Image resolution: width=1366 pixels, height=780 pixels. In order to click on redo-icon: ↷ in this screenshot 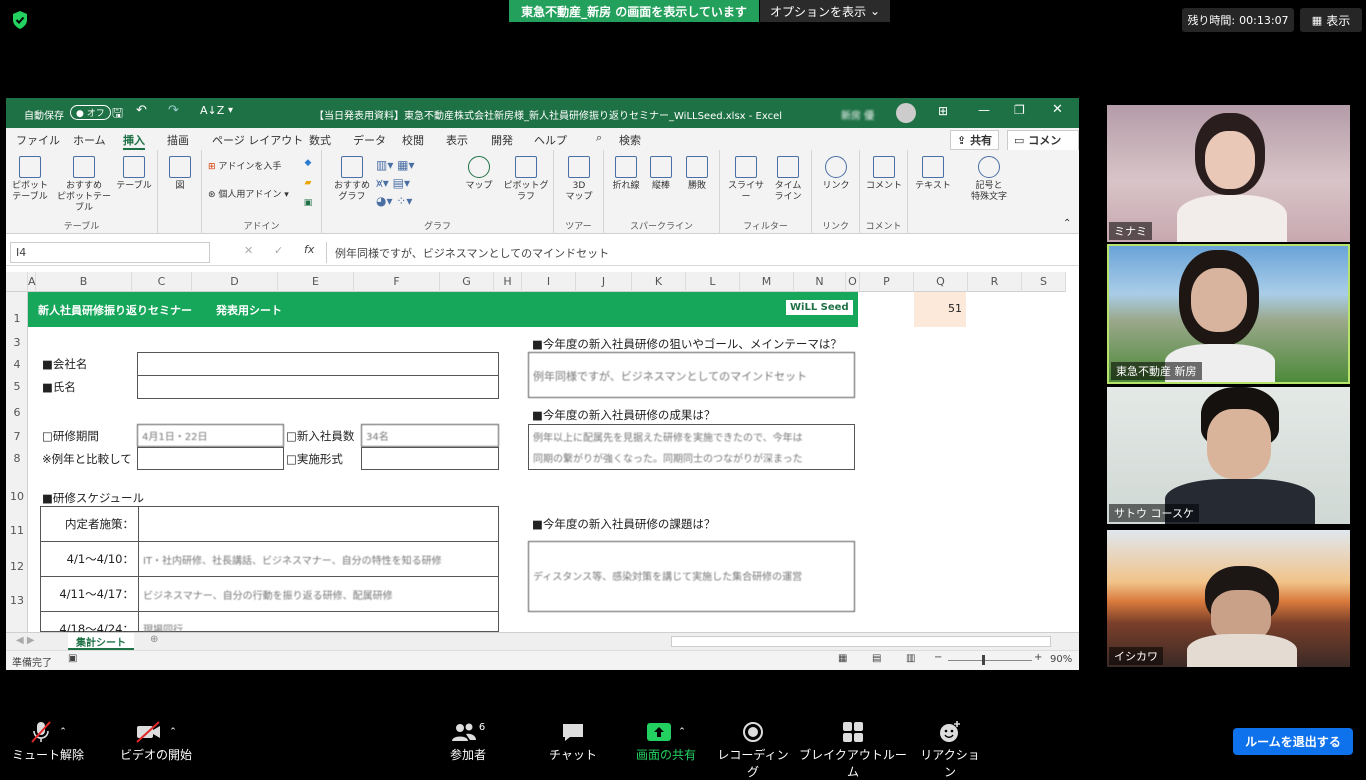, I will do `click(173, 110)`.